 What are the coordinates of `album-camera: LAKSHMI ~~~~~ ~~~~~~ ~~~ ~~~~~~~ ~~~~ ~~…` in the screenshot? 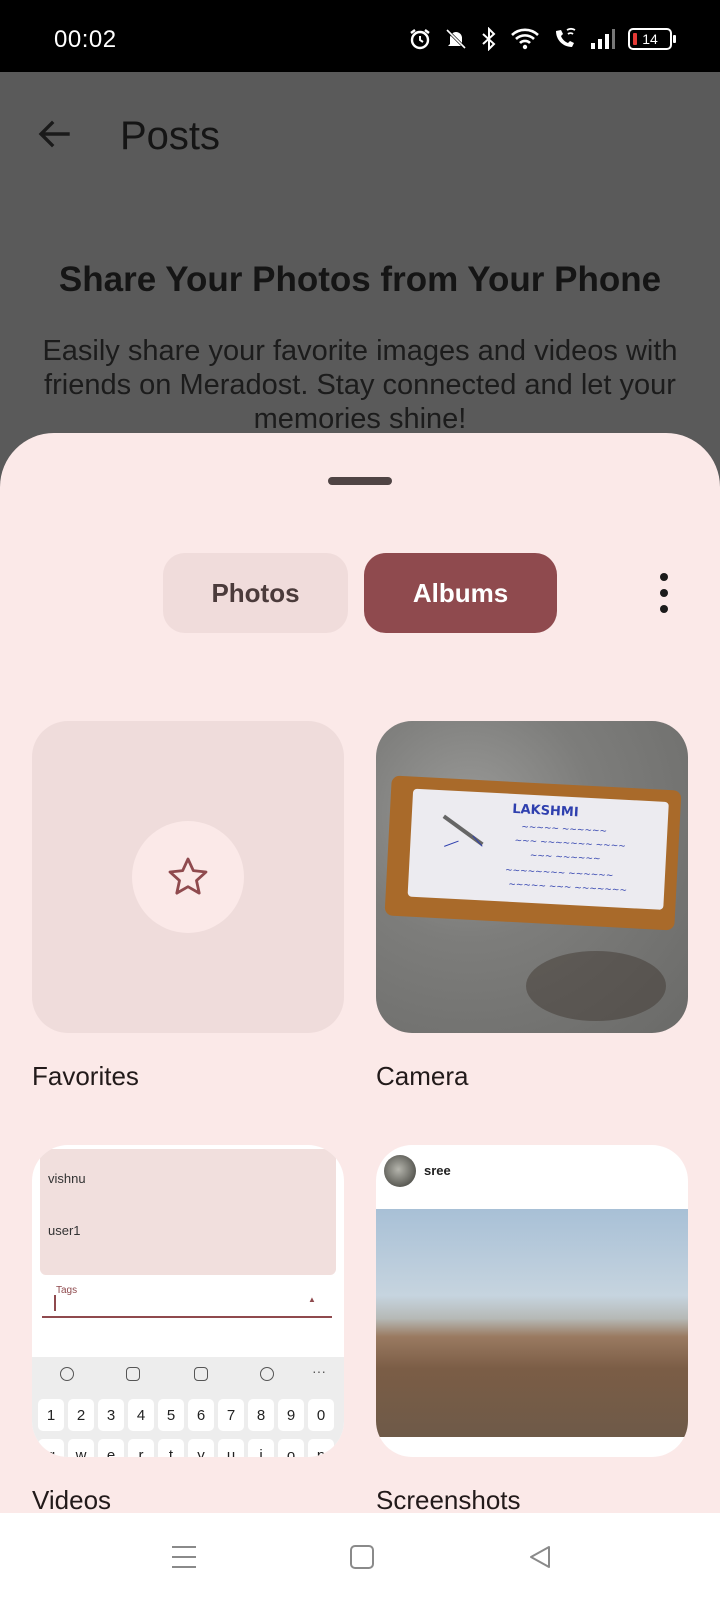 It's located at (532, 906).